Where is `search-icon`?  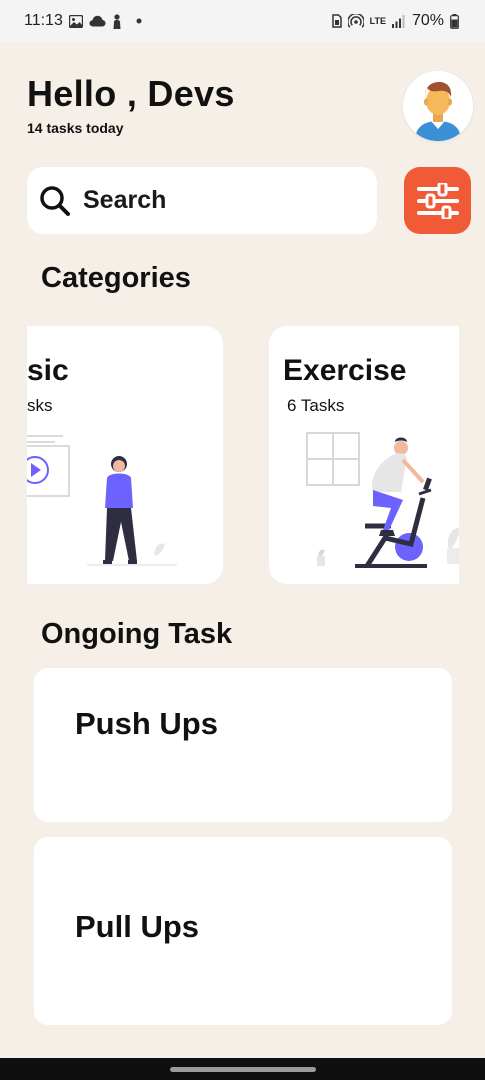
search-icon is located at coordinates (55, 201).